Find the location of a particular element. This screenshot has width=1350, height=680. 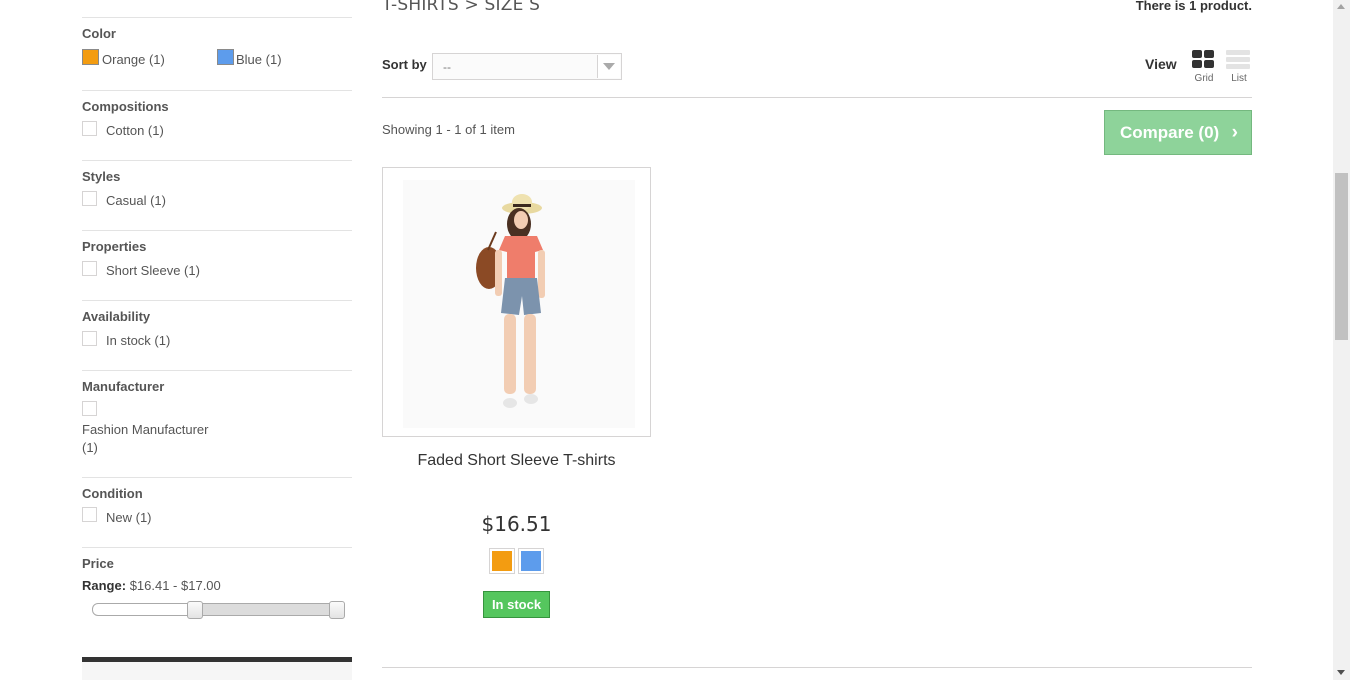

filter-title: Condition is located at coordinates (112, 493).